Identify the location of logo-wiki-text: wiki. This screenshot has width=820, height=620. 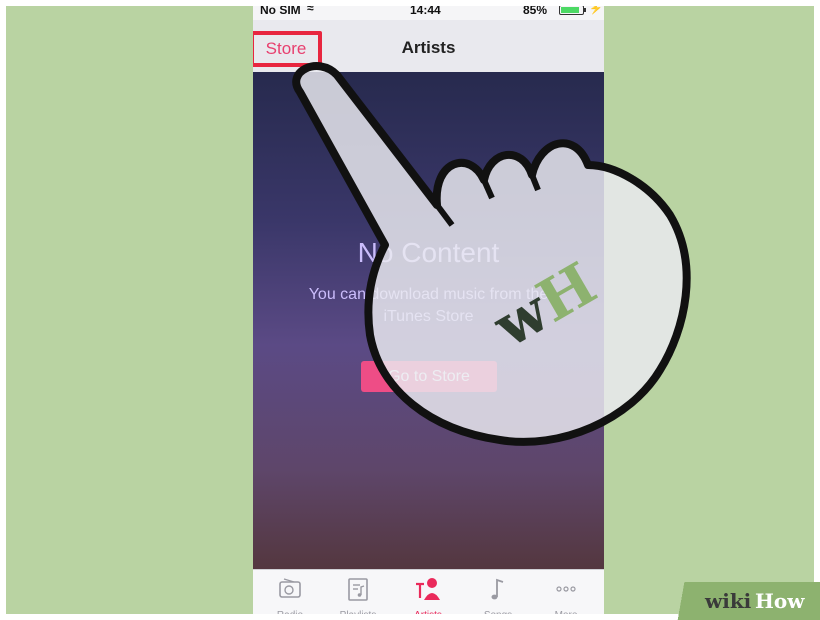
(728, 601).